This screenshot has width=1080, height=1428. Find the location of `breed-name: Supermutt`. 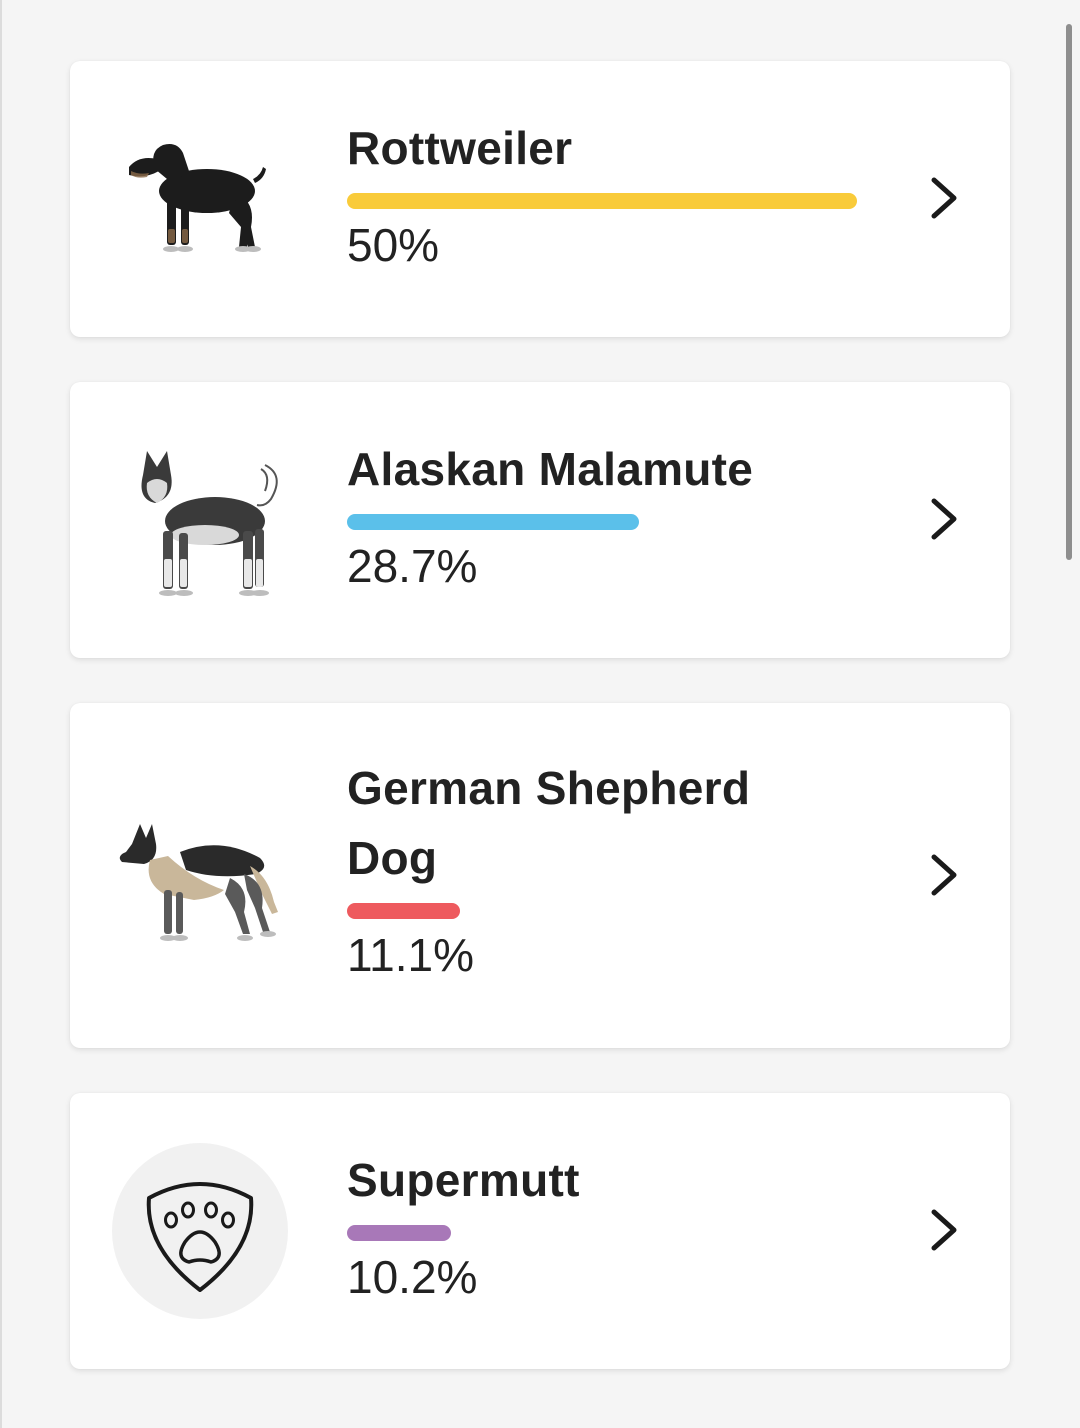

breed-name: Supermutt is located at coordinates (463, 1180).